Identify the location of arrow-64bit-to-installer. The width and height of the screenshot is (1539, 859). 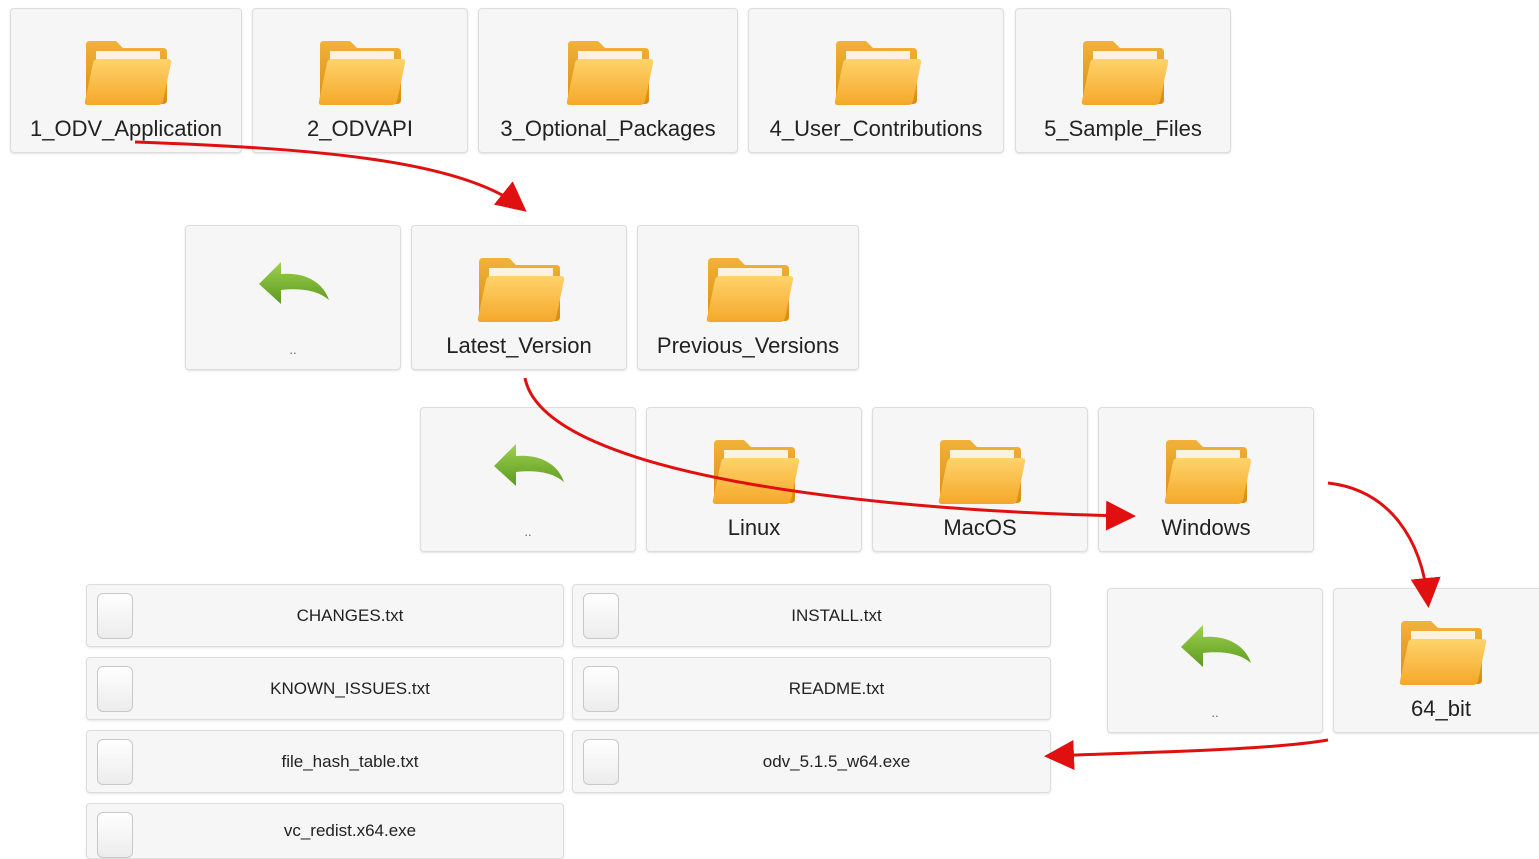
(1186, 754).